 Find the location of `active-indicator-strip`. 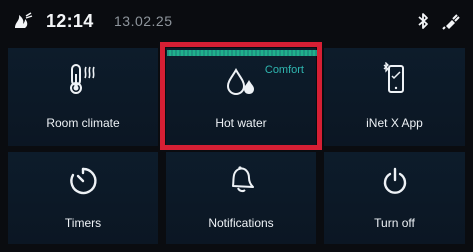

active-indicator-strip is located at coordinates (242, 53).